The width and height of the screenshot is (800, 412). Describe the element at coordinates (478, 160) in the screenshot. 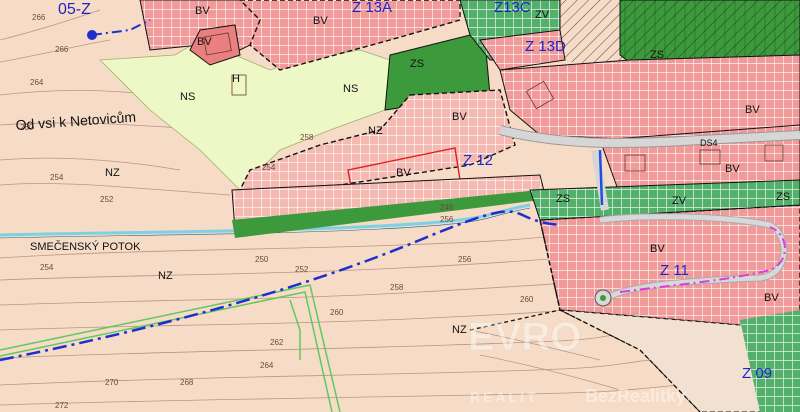

I see `zone-label-z12: Z 12` at that location.